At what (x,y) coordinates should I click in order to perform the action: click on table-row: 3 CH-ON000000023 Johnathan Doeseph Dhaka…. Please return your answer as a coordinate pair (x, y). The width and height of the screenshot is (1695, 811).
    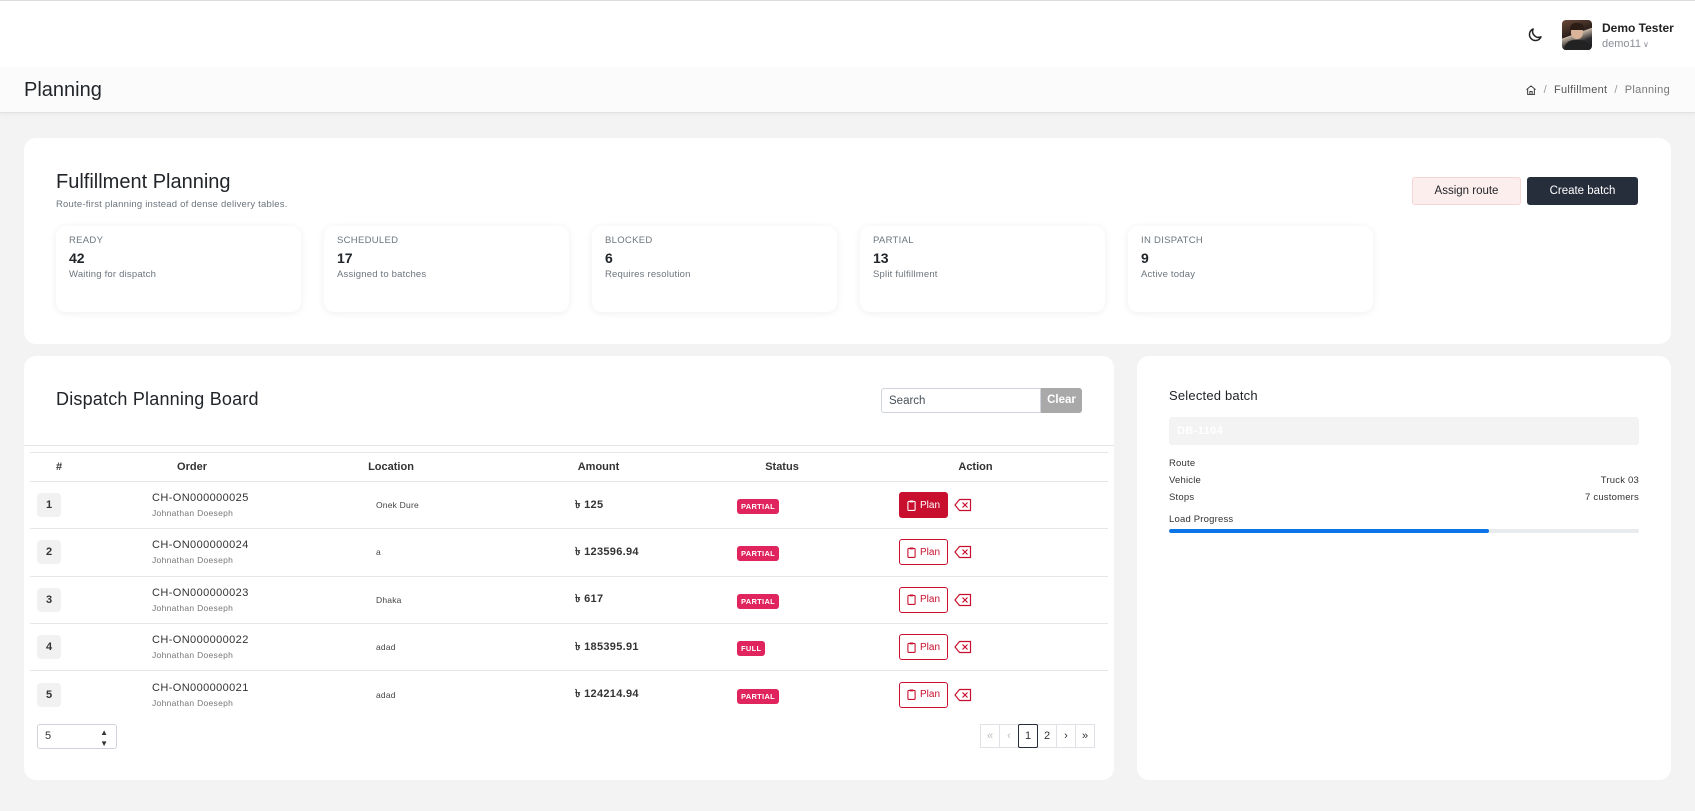
    Looking at the image, I should click on (569, 600).